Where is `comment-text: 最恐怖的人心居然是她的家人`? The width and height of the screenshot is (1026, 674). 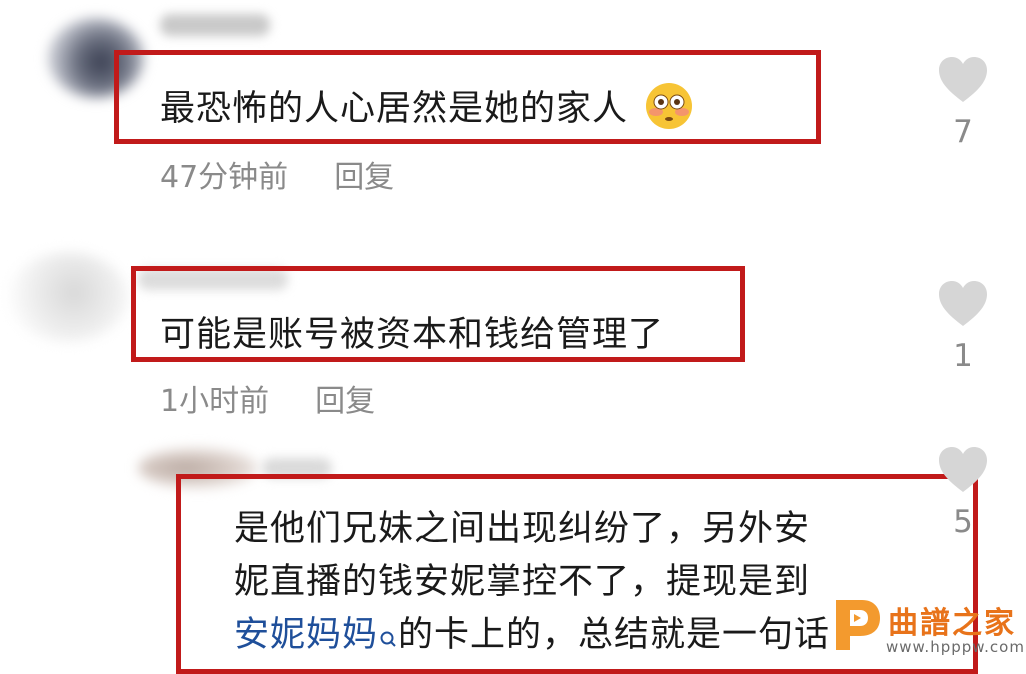 comment-text: 最恐怖的人心居然是她的家人 is located at coordinates (427, 110).